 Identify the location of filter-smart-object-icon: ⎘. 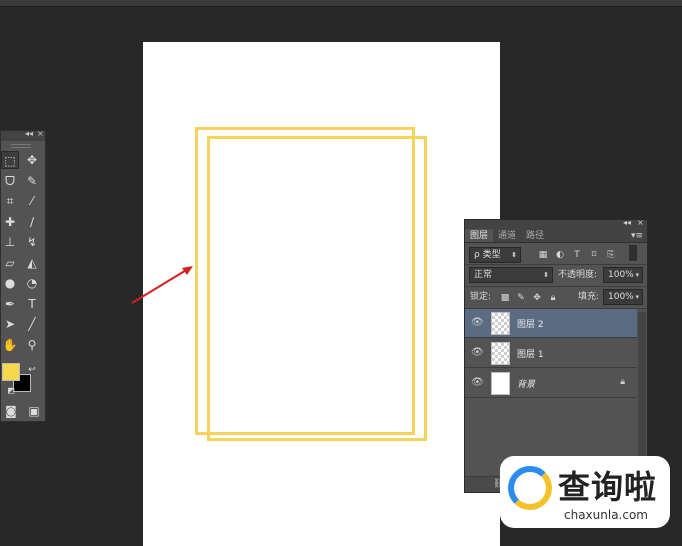
(611, 255).